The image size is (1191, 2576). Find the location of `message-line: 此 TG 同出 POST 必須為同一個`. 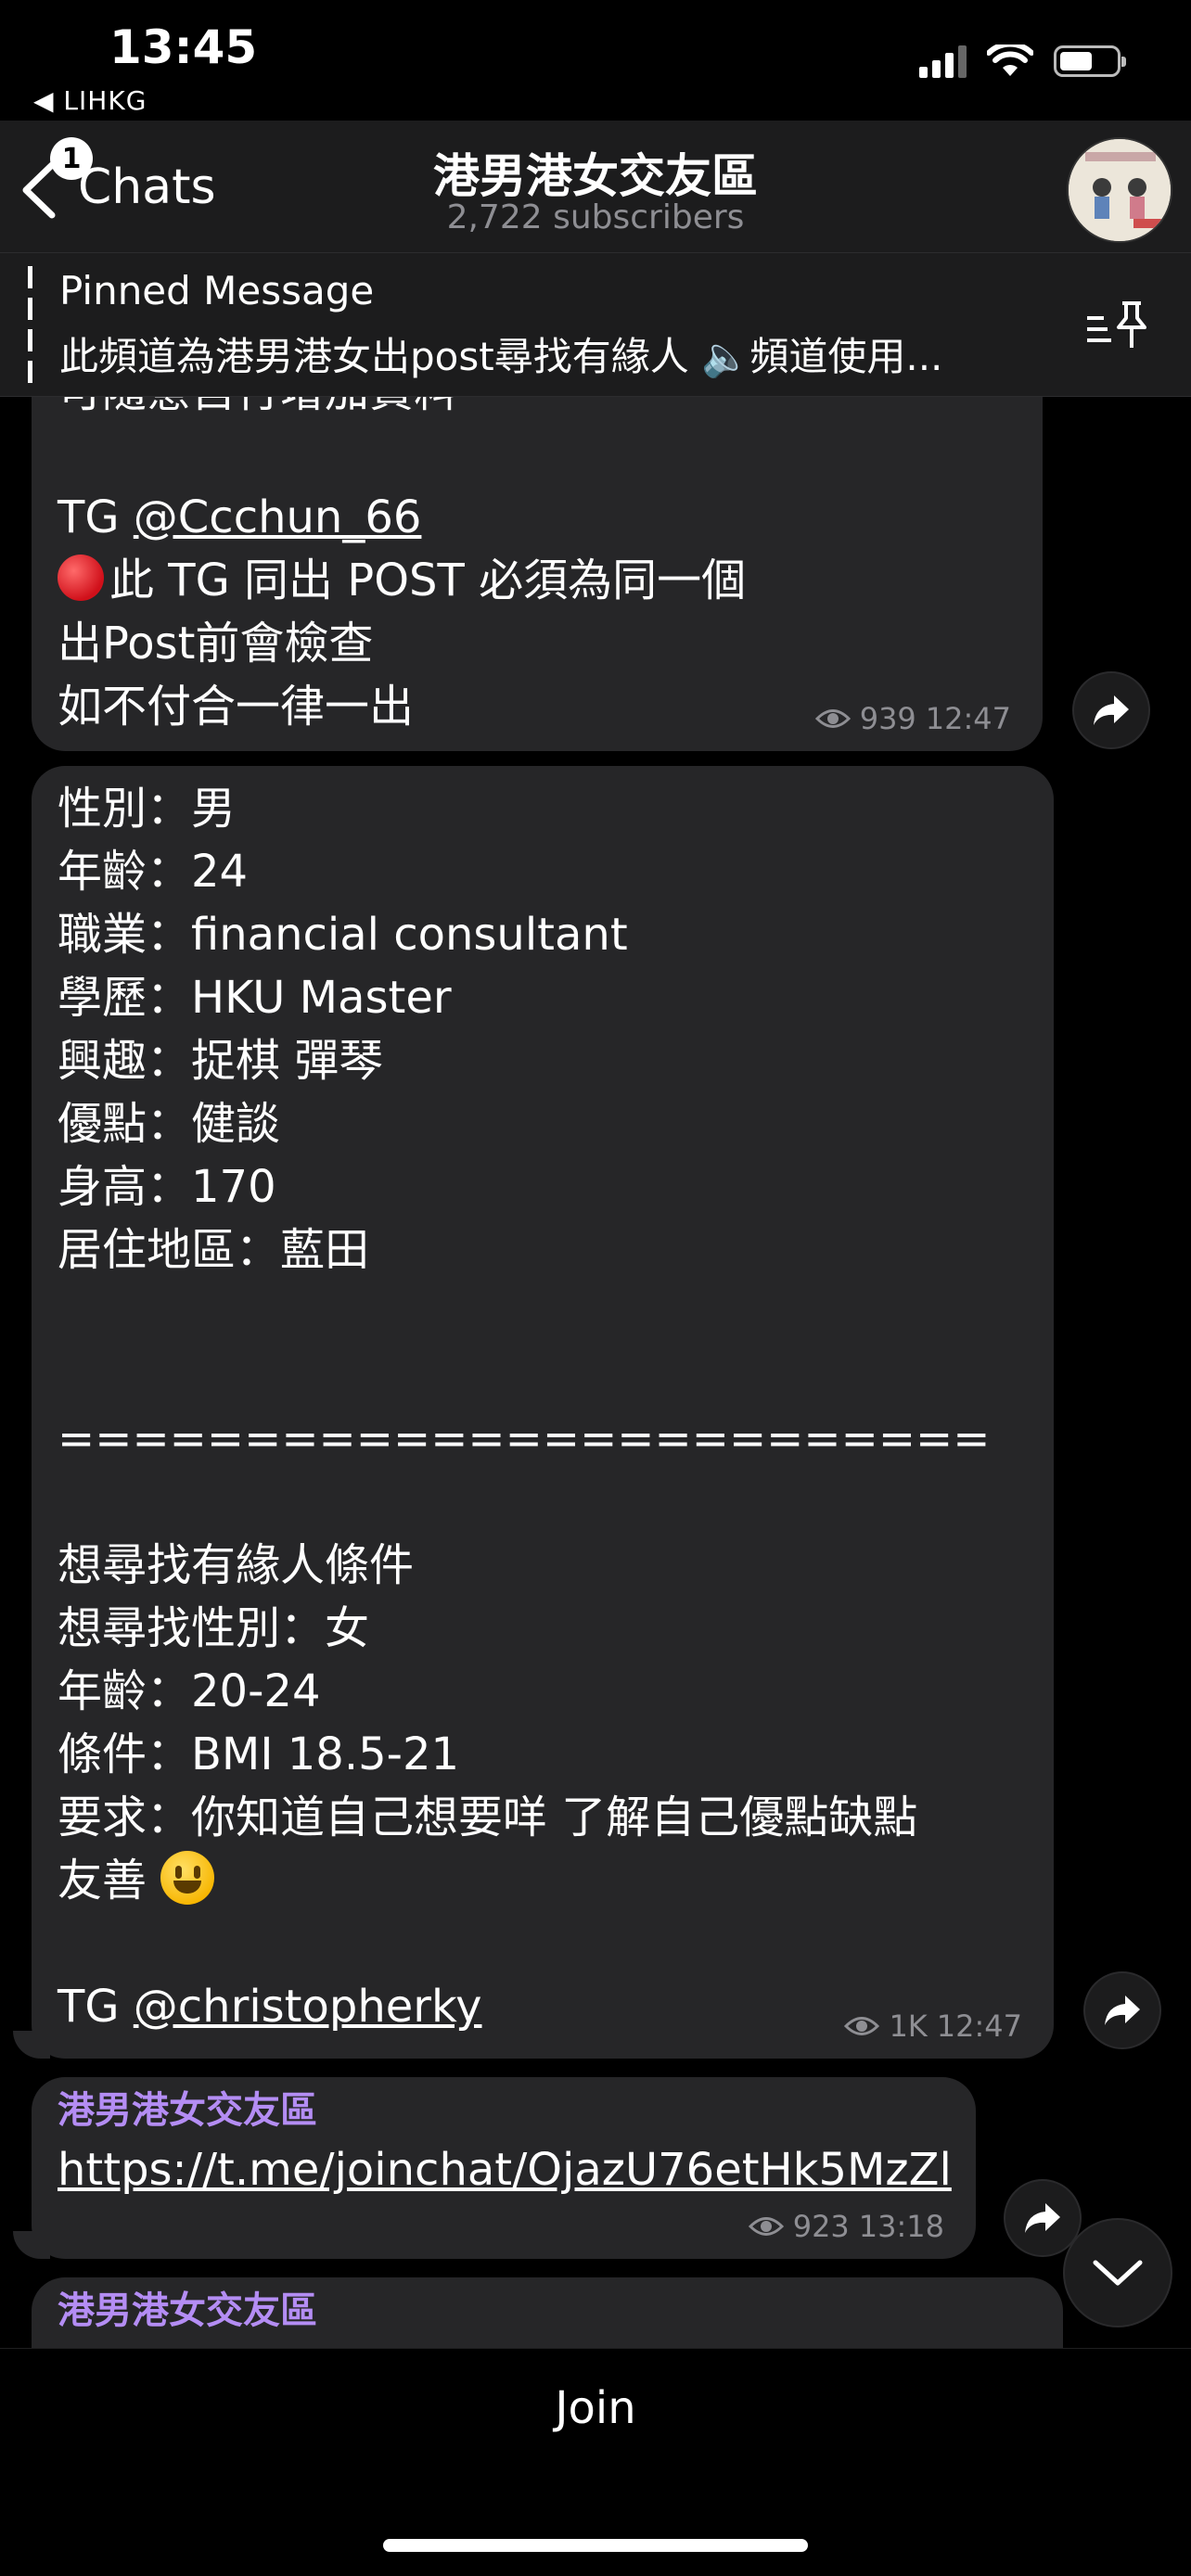

message-line: 此 TG 同出 POST 必須為同一個 is located at coordinates (537, 580).